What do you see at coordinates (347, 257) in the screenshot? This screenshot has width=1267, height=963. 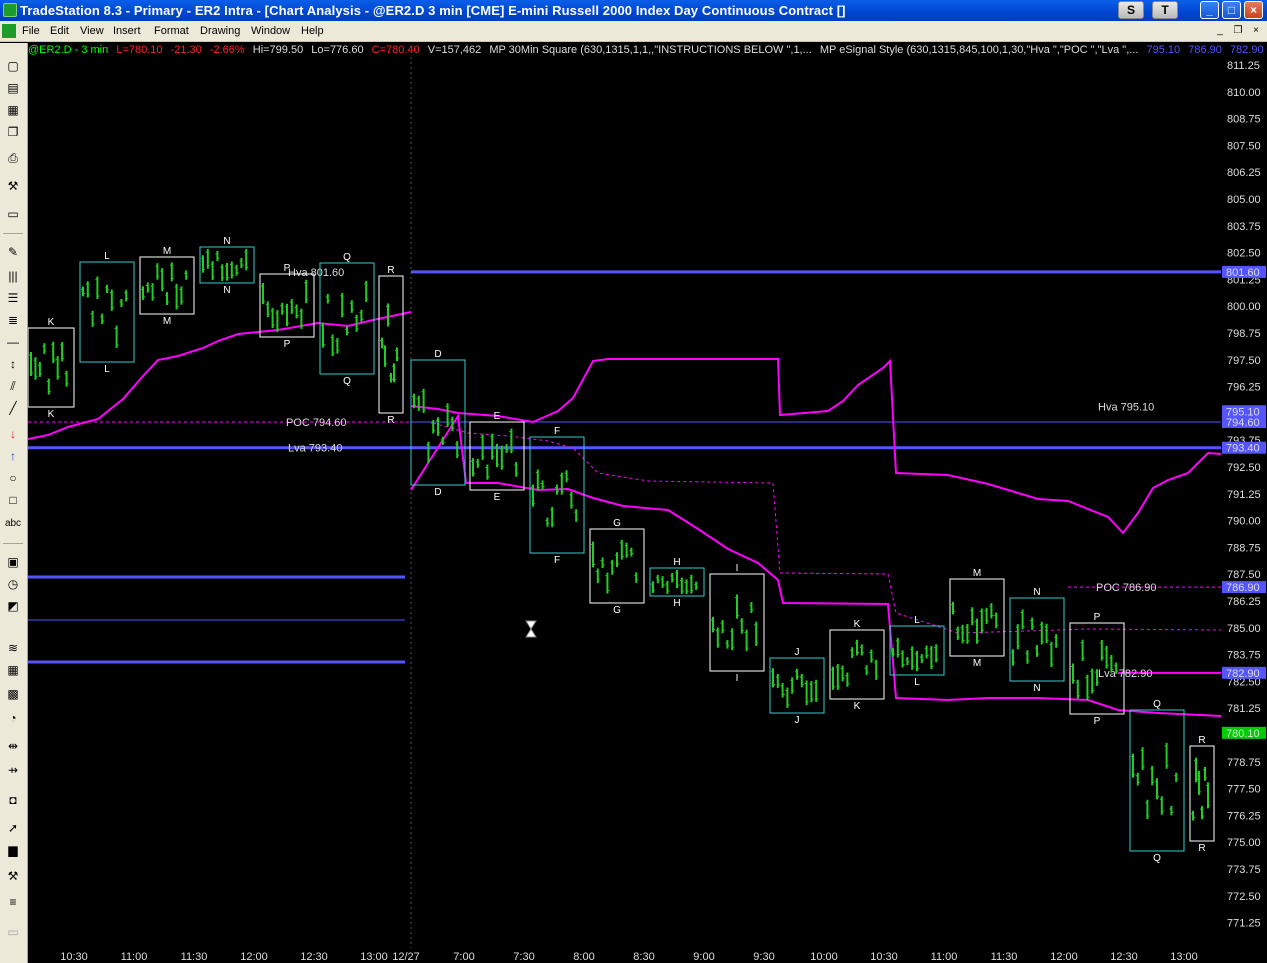 I see `profile-letter-top: Q` at bounding box center [347, 257].